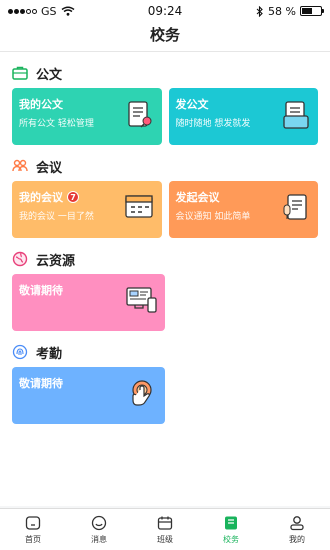 This screenshot has height=550, width=330. I want to click on home-icon, so click(33, 523).